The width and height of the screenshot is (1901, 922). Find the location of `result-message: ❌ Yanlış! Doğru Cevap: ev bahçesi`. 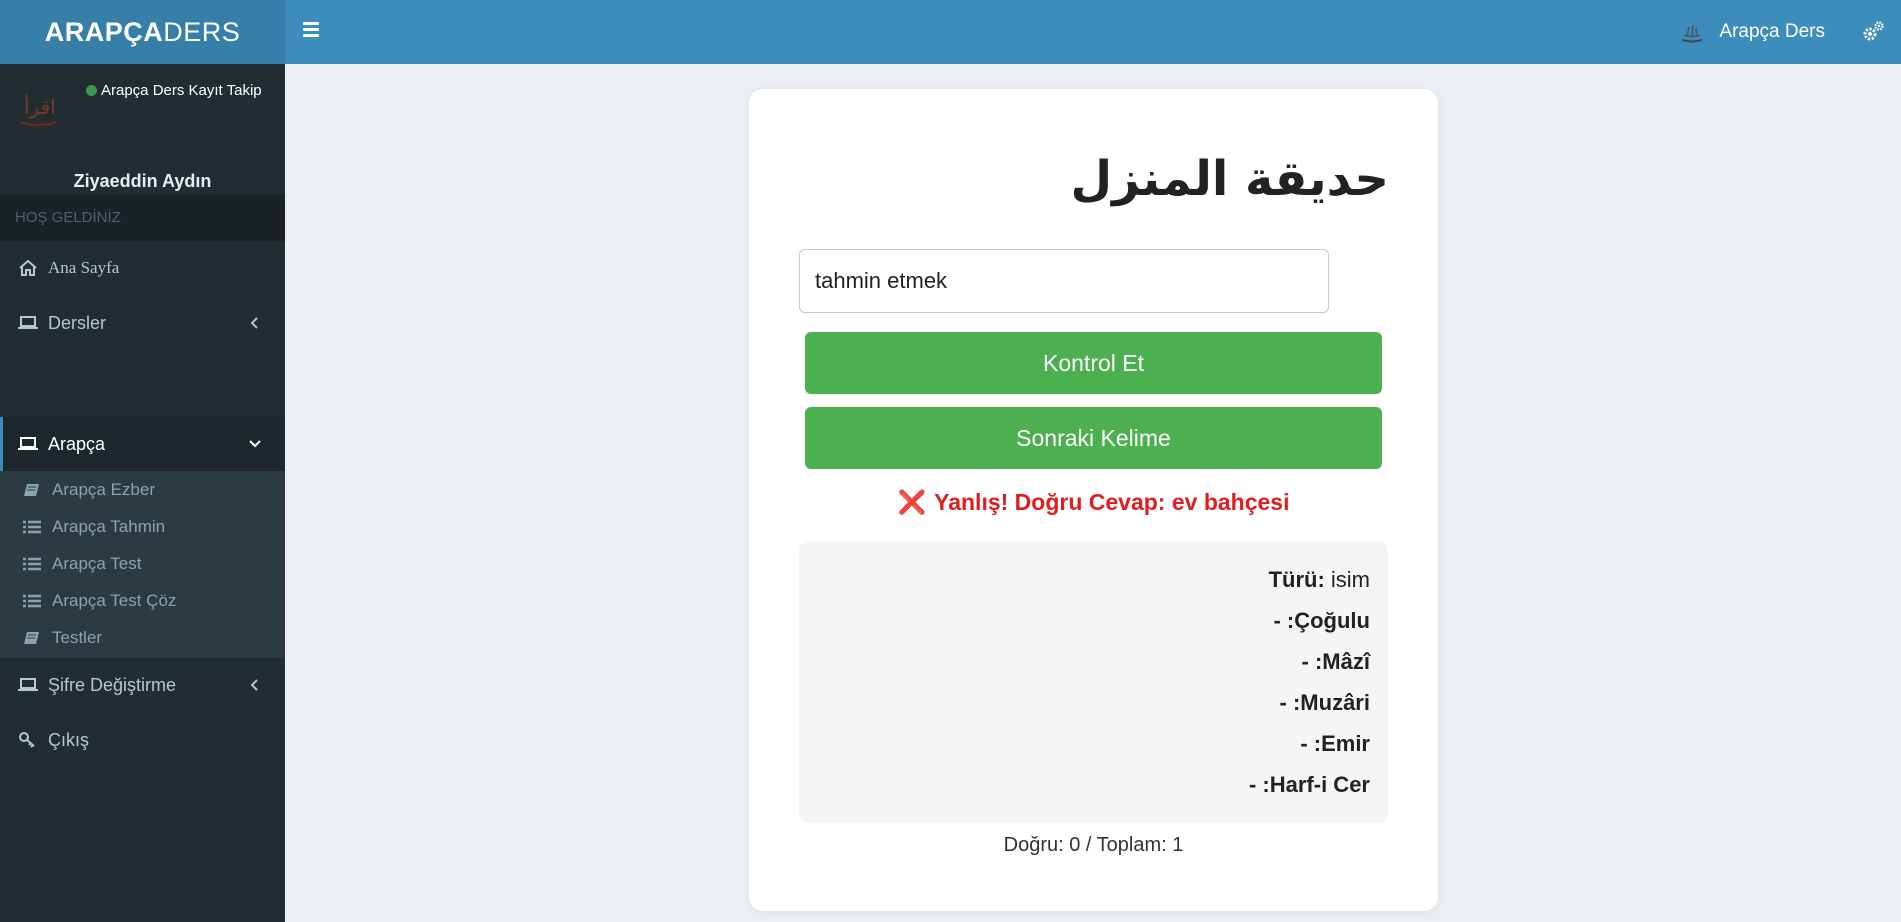

result-message: ❌ Yanlış! Doğru Cevap: ev bahçesi is located at coordinates (1093, 502).